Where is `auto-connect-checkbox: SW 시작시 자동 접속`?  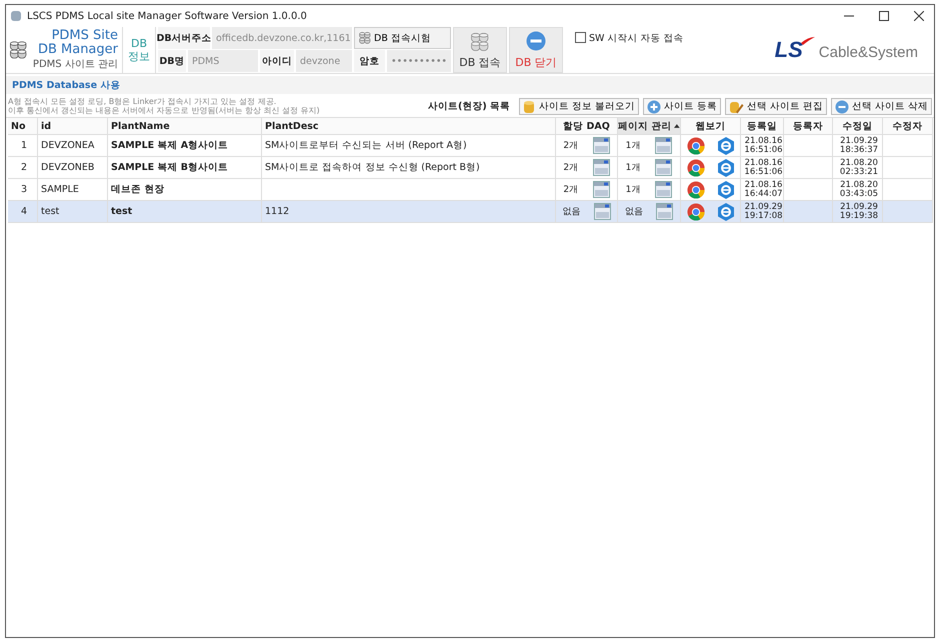 auto-connect-checkbox: SW 시작시 자동 접속 is located at coordinates (624, 50).